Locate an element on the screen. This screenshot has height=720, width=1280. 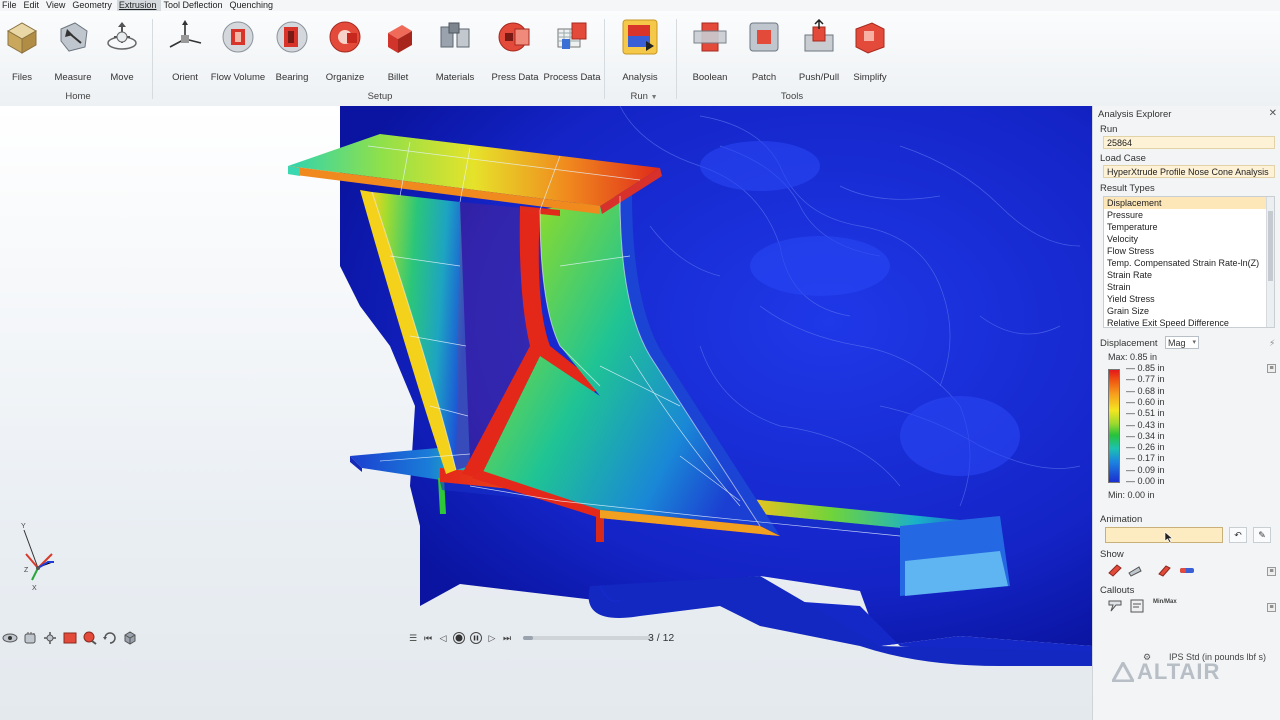
result-type-item: Temperature is located at coordinates (1189, 227).